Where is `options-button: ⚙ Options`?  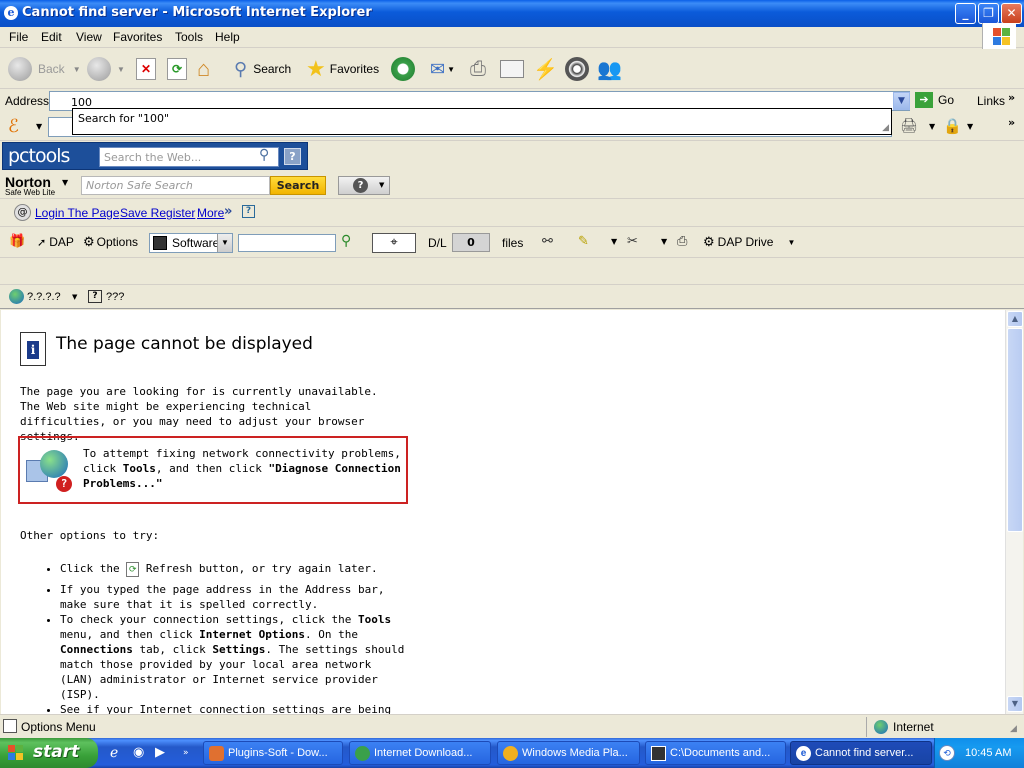
options-button: ⚙ Options is located at coordinates (110, 242).